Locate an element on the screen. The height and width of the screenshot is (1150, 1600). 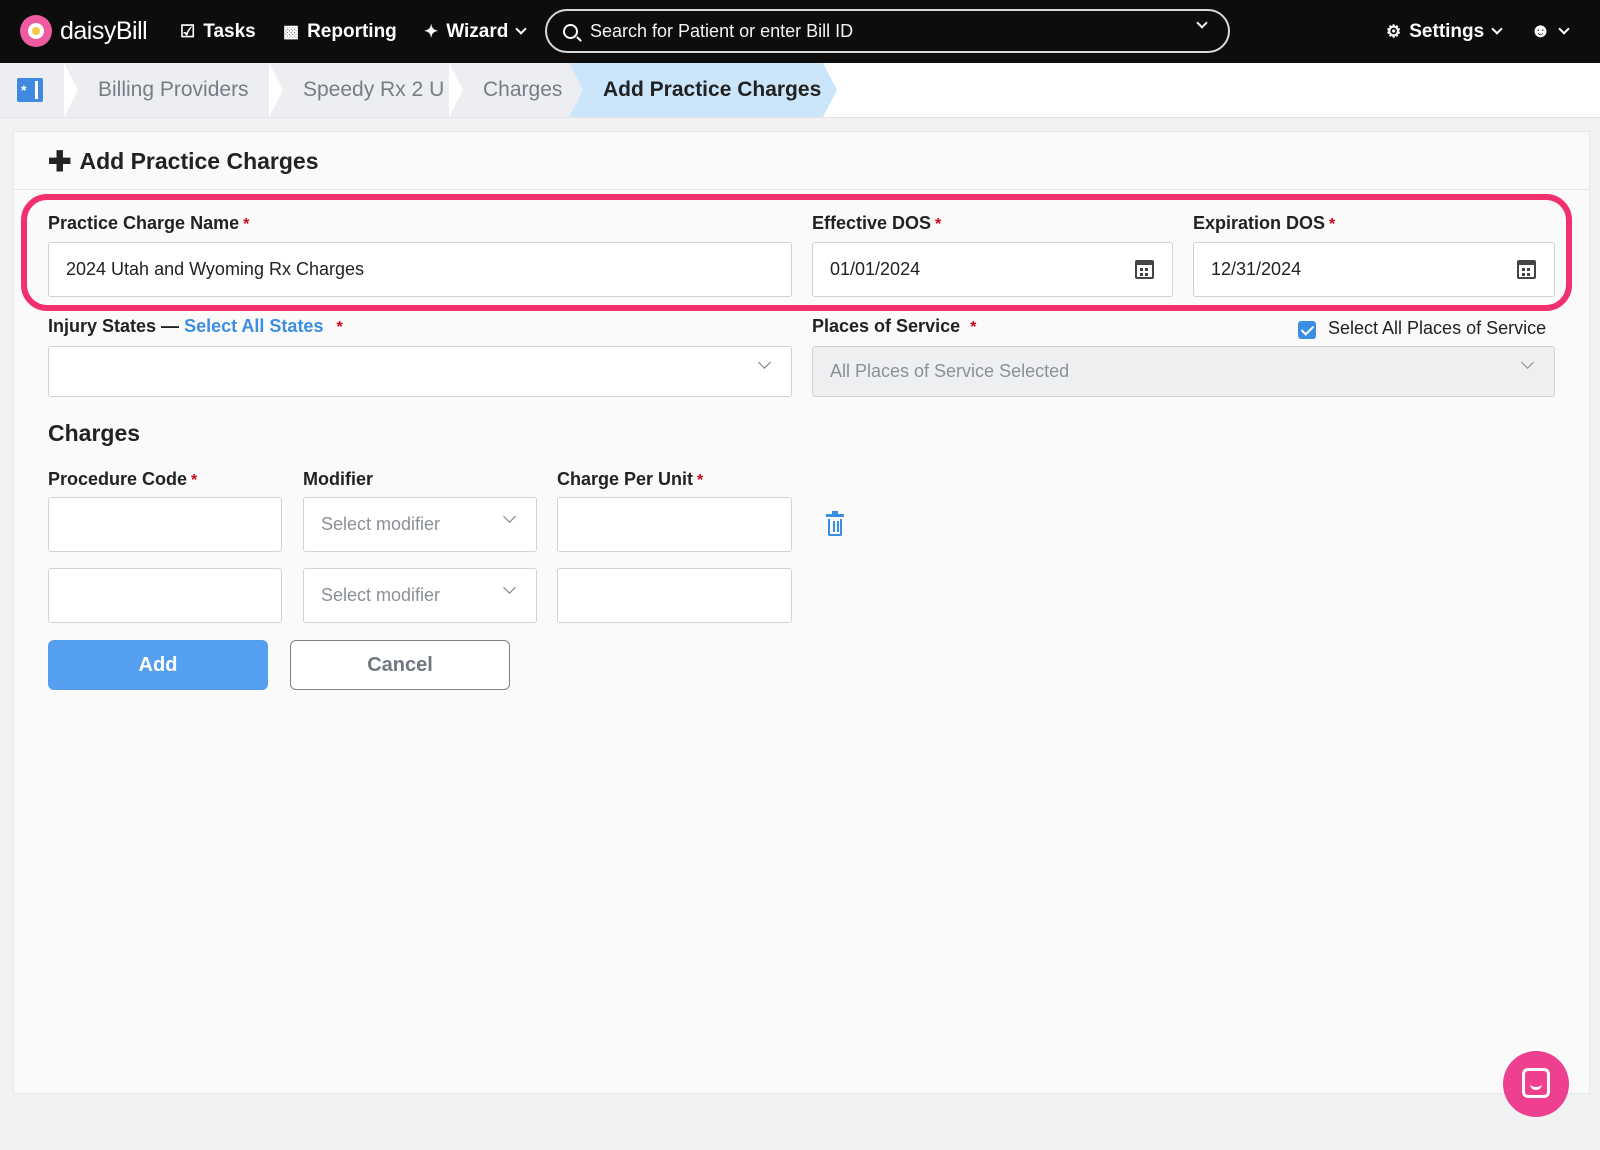
field-value: 12/31/2024 is located at coordinates (1256, 269).